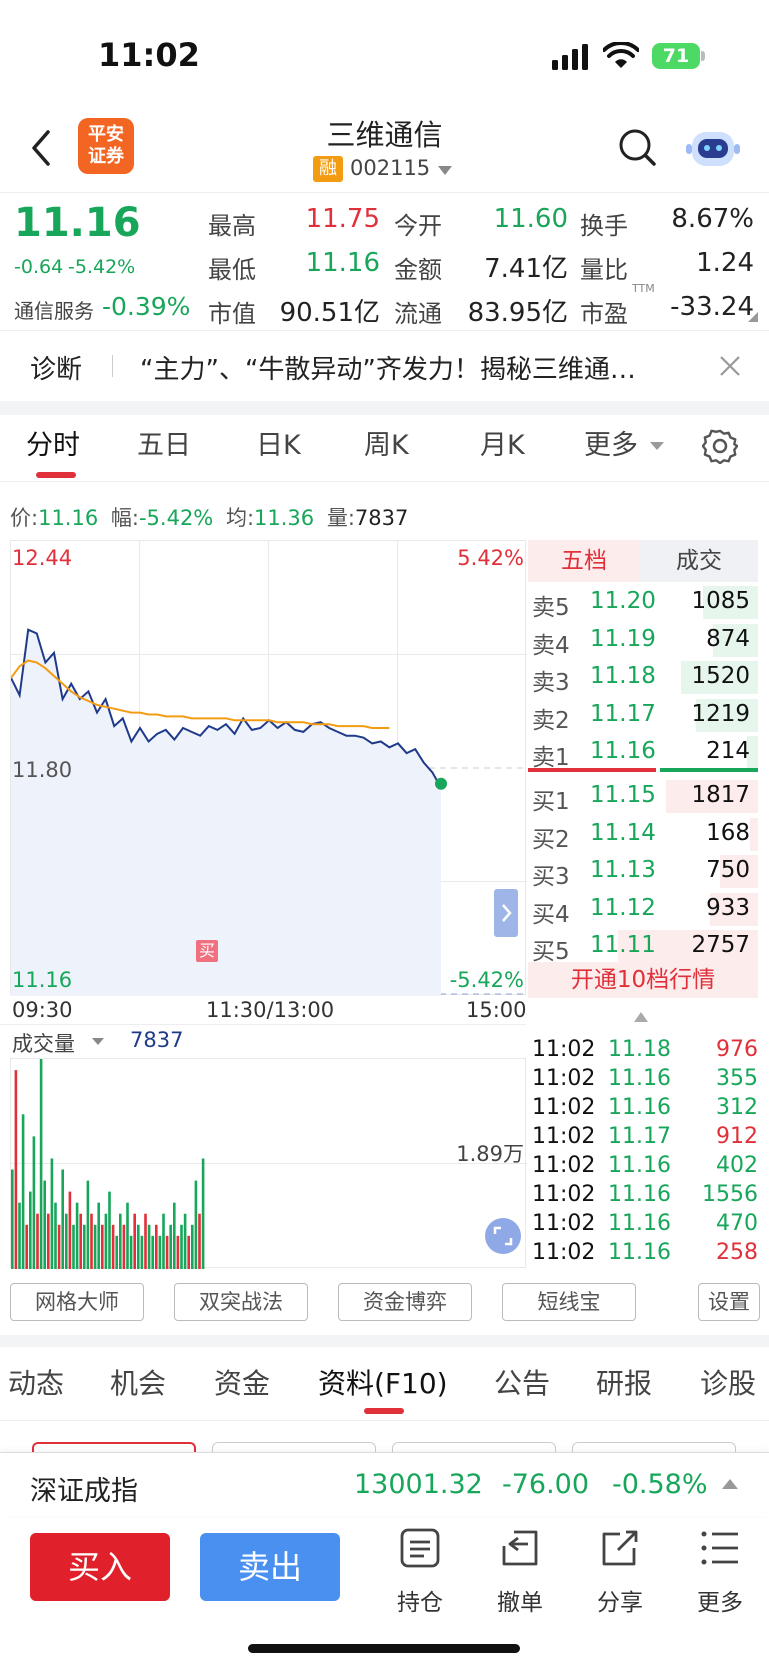  Describe the element at coordinates (490, 558) in the screenshot. I see `pct-axis-top: 5.42%` at that location.